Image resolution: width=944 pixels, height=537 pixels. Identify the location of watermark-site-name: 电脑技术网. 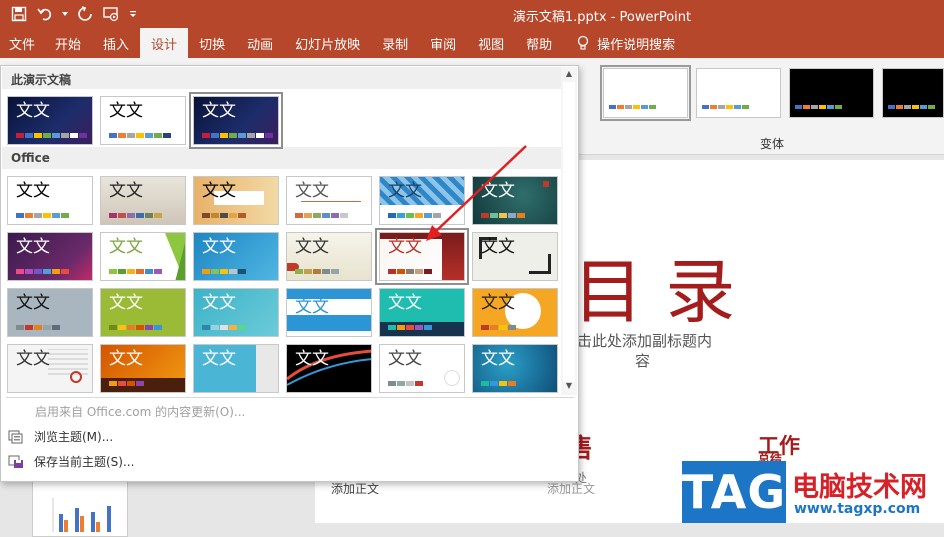
(859, 487).